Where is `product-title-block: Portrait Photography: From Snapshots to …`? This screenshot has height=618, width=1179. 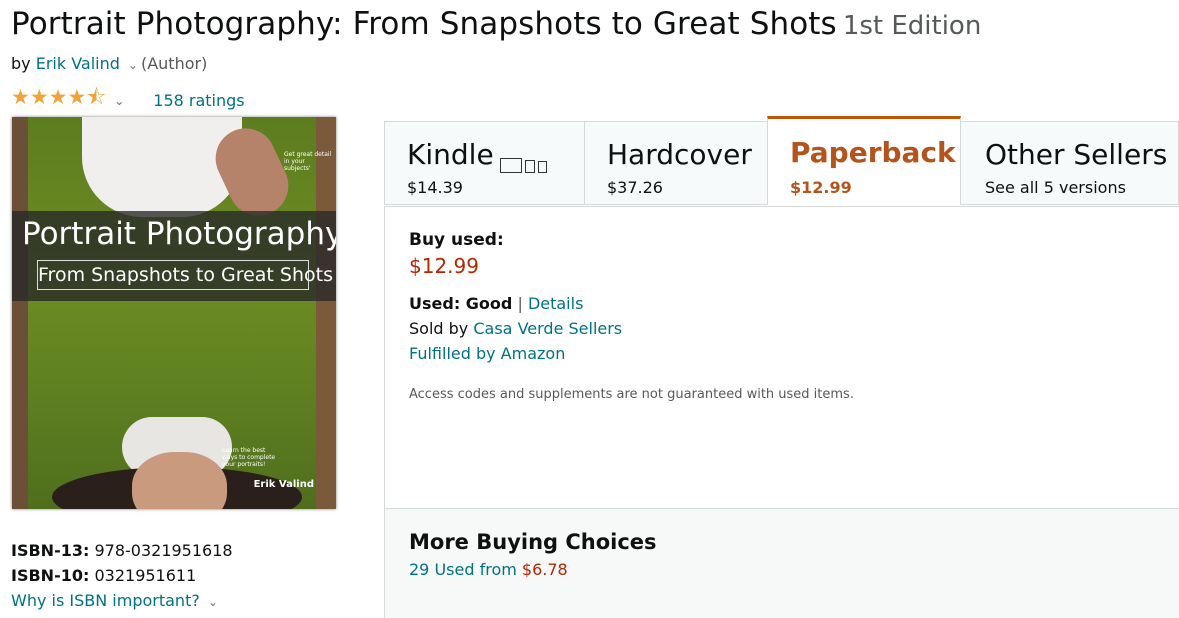
product-title-block: Portrait Photography: From Snapshots to … is located at coordinates (496, 24).